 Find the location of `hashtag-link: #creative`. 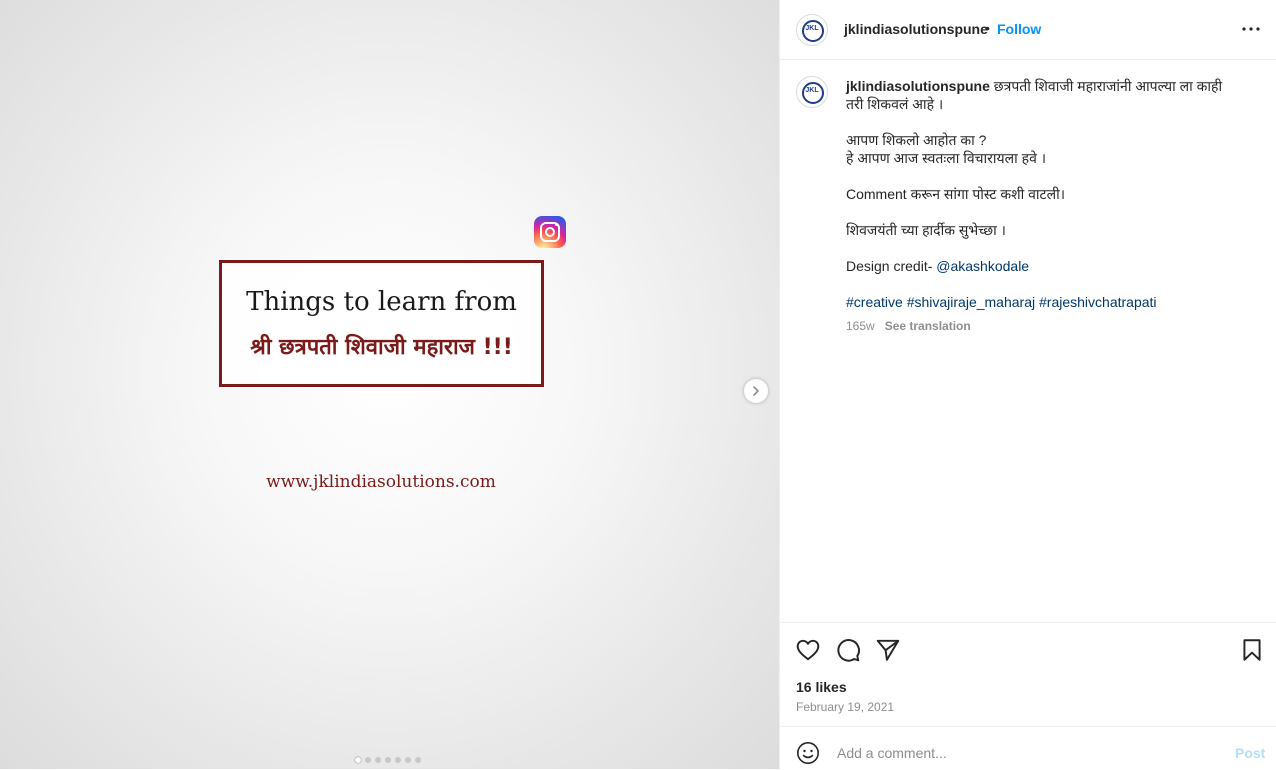

hashtag-link: #creative is located at coordinates (874, 302).